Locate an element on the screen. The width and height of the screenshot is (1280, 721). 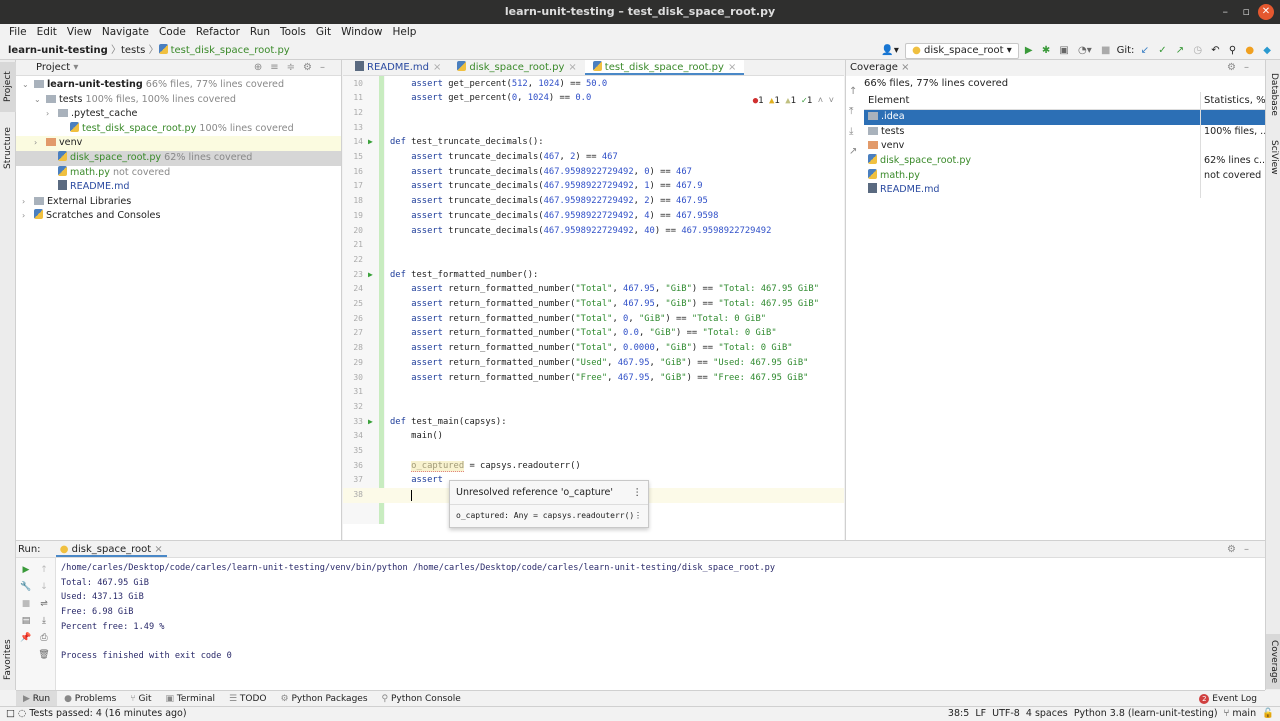
print-icon: ⎙ is located at coordinates (44, 638).